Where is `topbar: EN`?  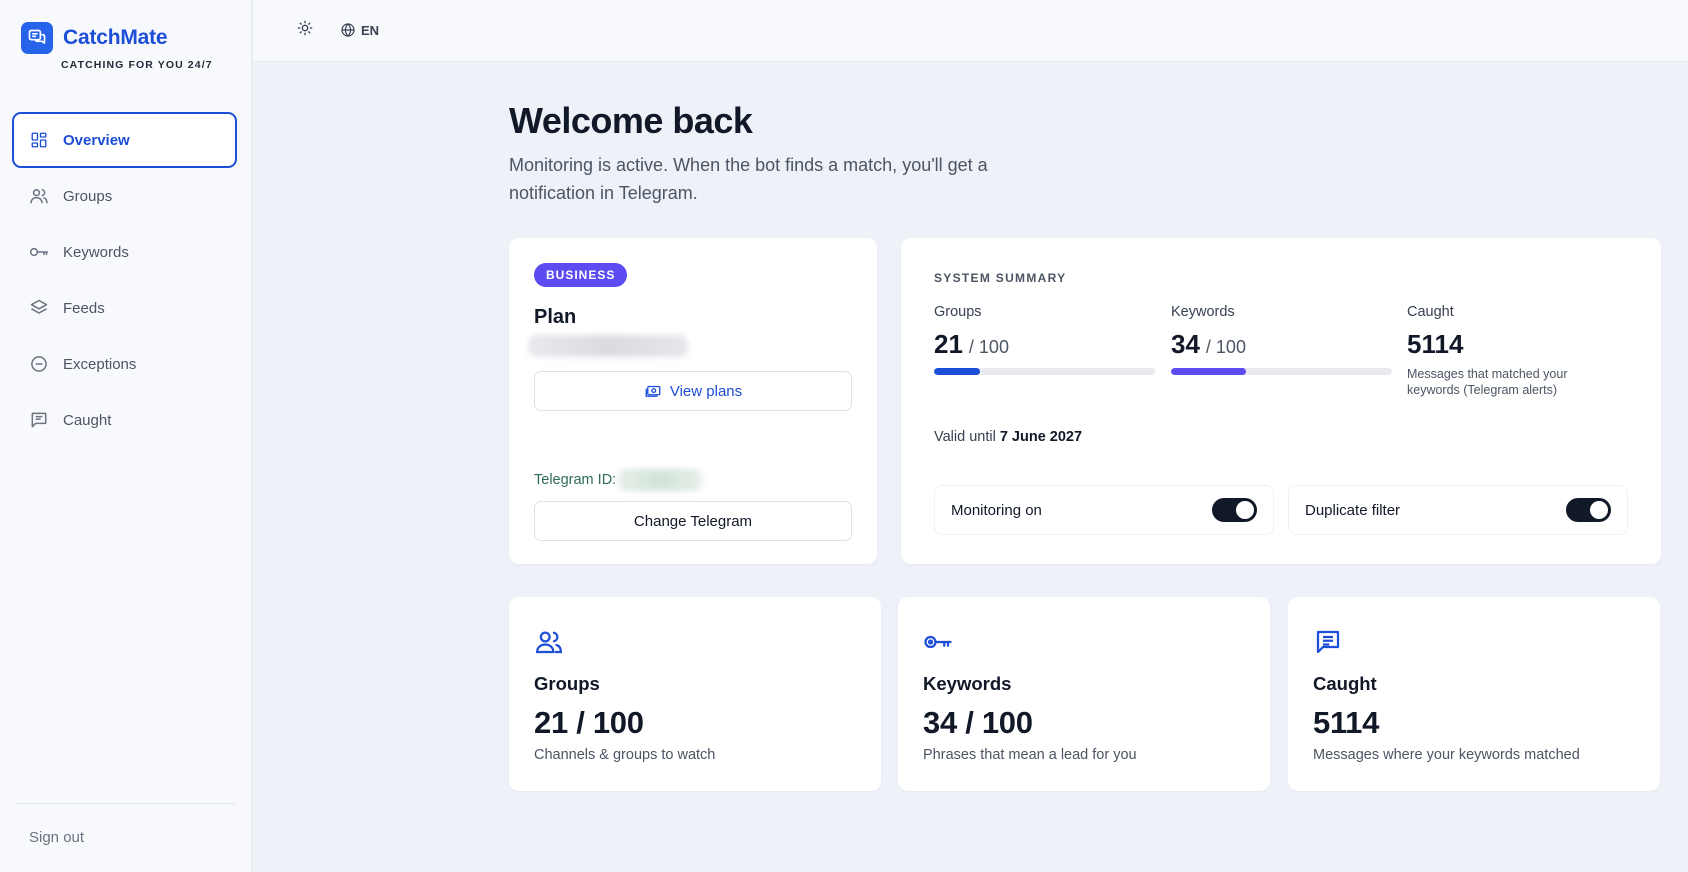 topbar: EN is located at coordinates (970, 31).